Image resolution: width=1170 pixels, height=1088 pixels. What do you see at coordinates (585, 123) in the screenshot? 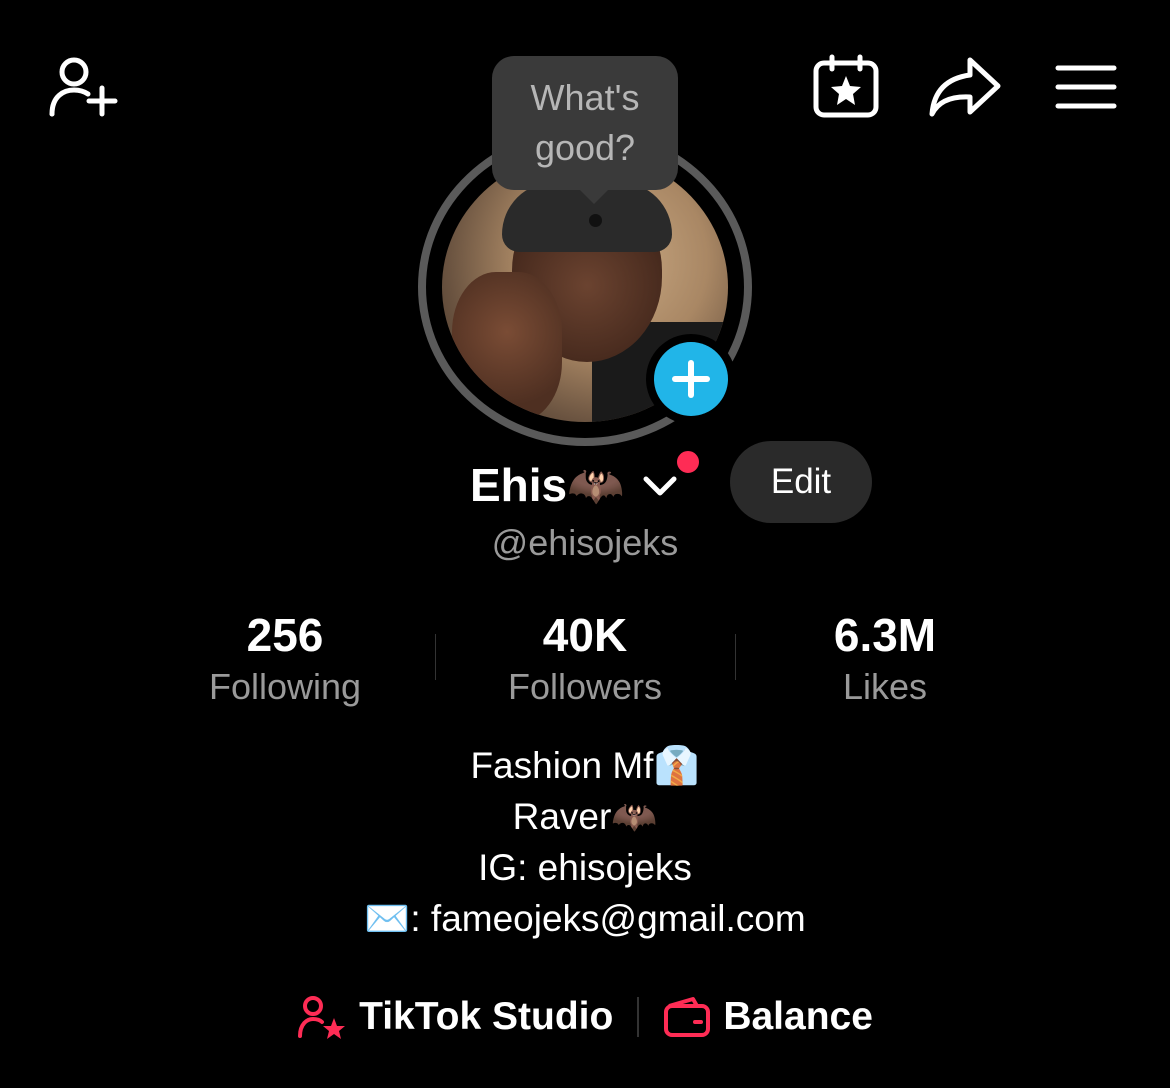
I see `status-bubble: What's good?` at bounding box center [585, 123].